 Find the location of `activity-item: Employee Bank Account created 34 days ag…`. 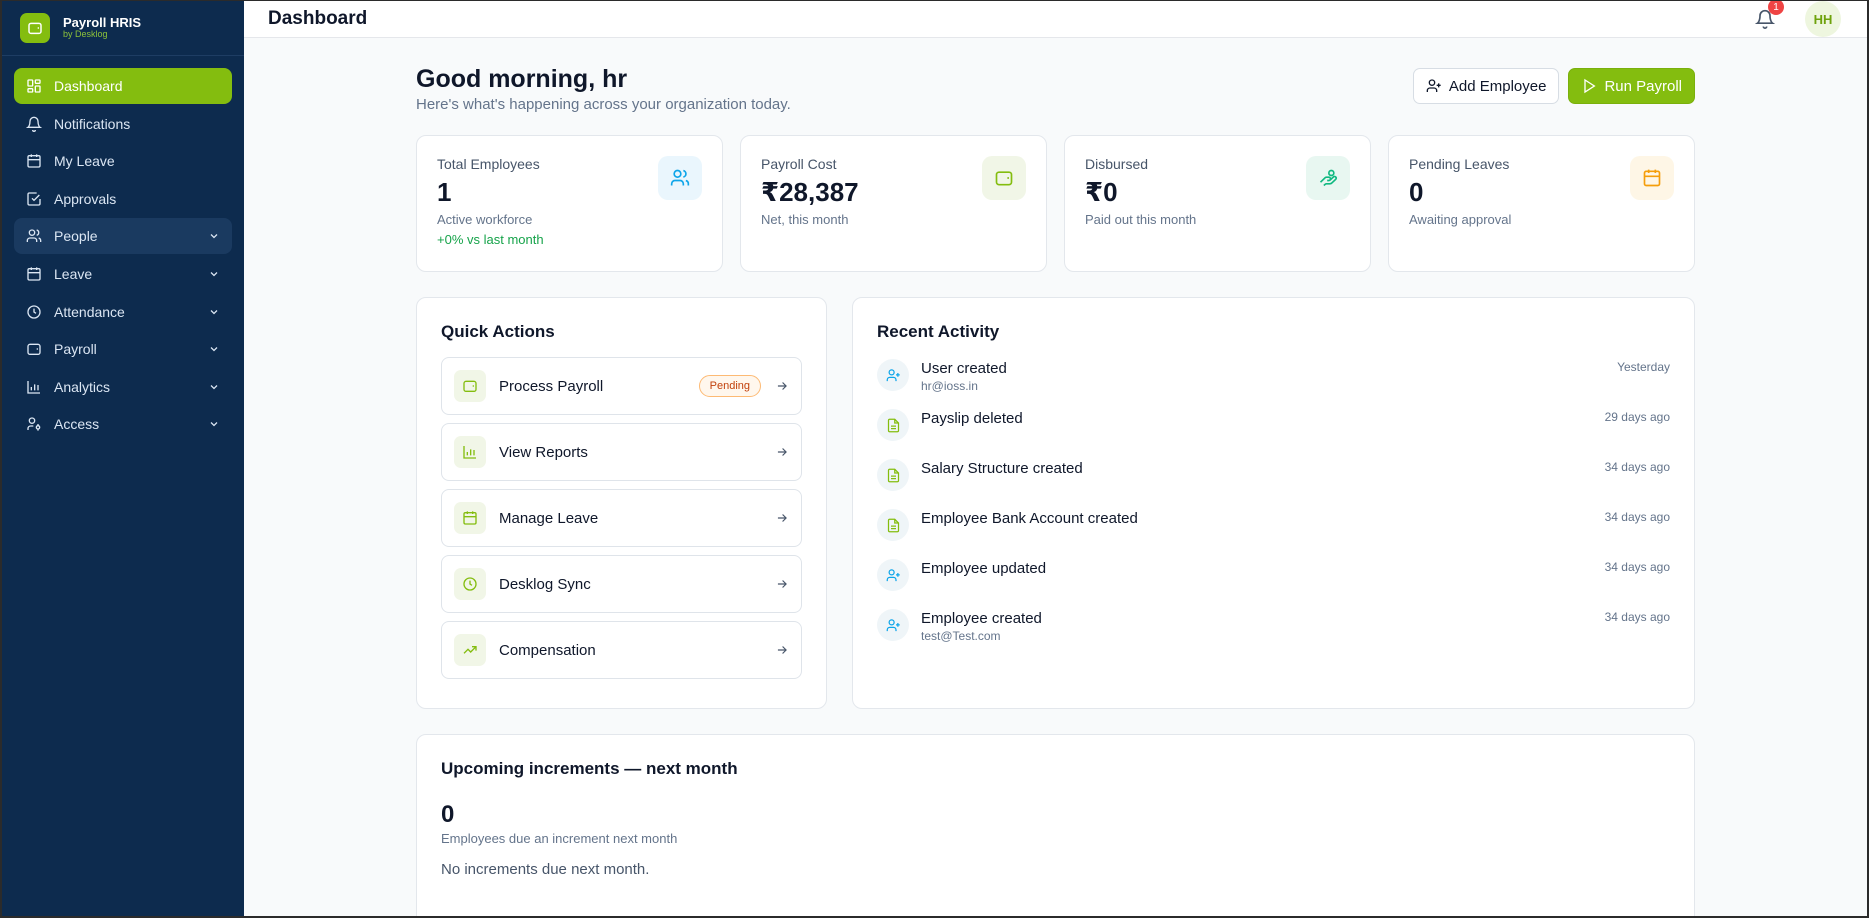

activity-item: Employee Bank Account created 34 days ag… is located at coordinates (1273, 533).